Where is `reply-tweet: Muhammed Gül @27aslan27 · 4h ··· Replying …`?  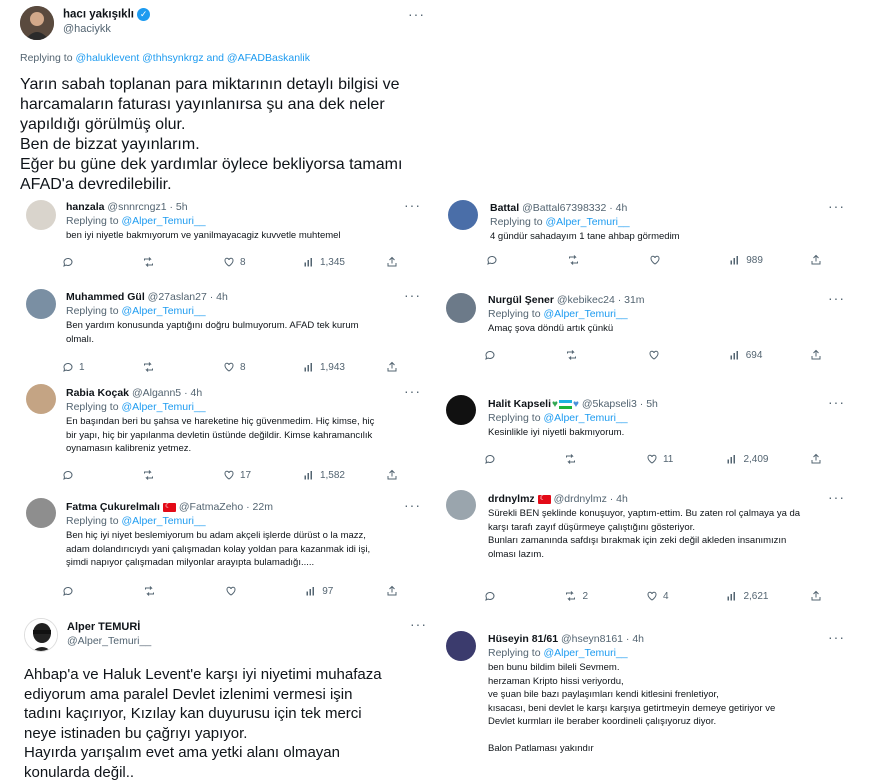 reply-tweet: Muhammed Gül @27aslan27 · 4h ··· Replying … is located at coordinates (216, 330).